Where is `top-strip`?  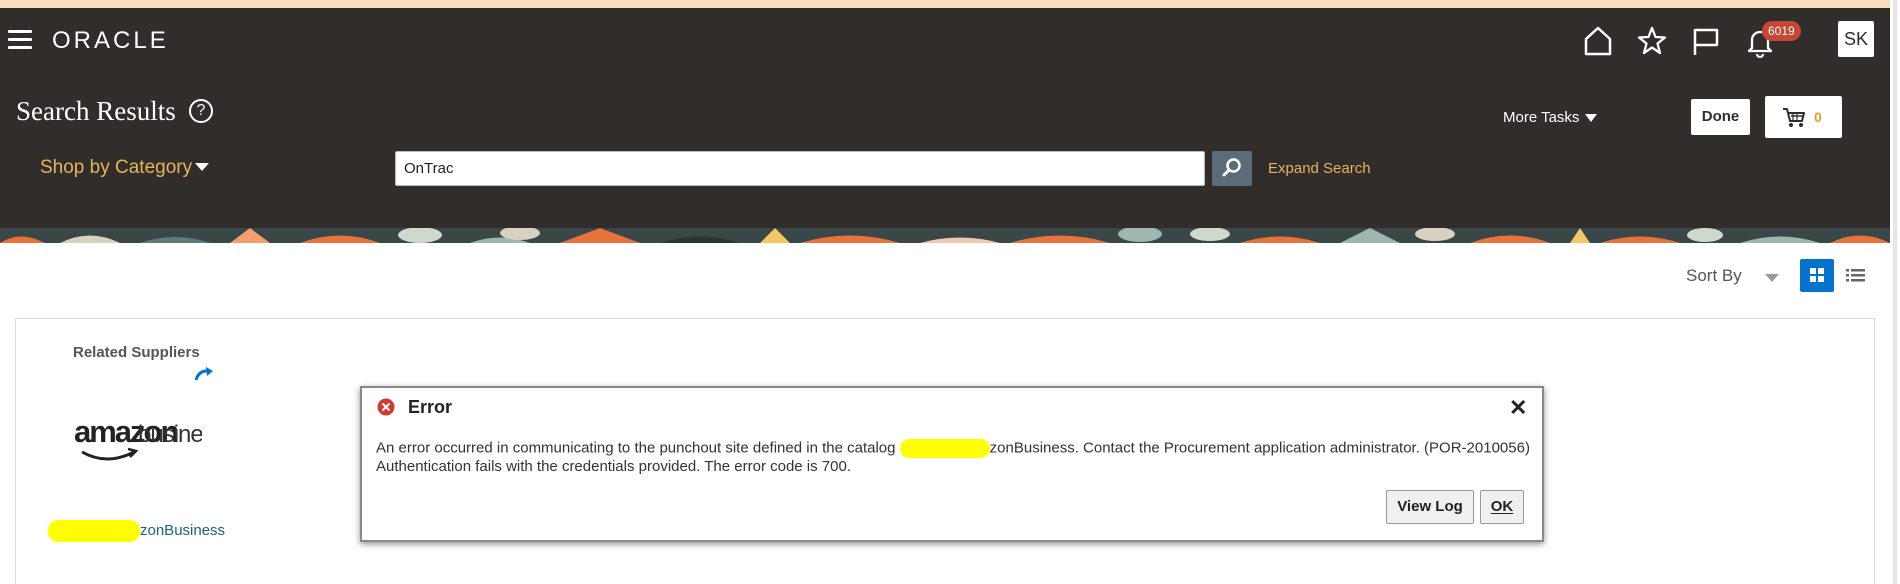
top-strip is located at coordinates (945, 4).